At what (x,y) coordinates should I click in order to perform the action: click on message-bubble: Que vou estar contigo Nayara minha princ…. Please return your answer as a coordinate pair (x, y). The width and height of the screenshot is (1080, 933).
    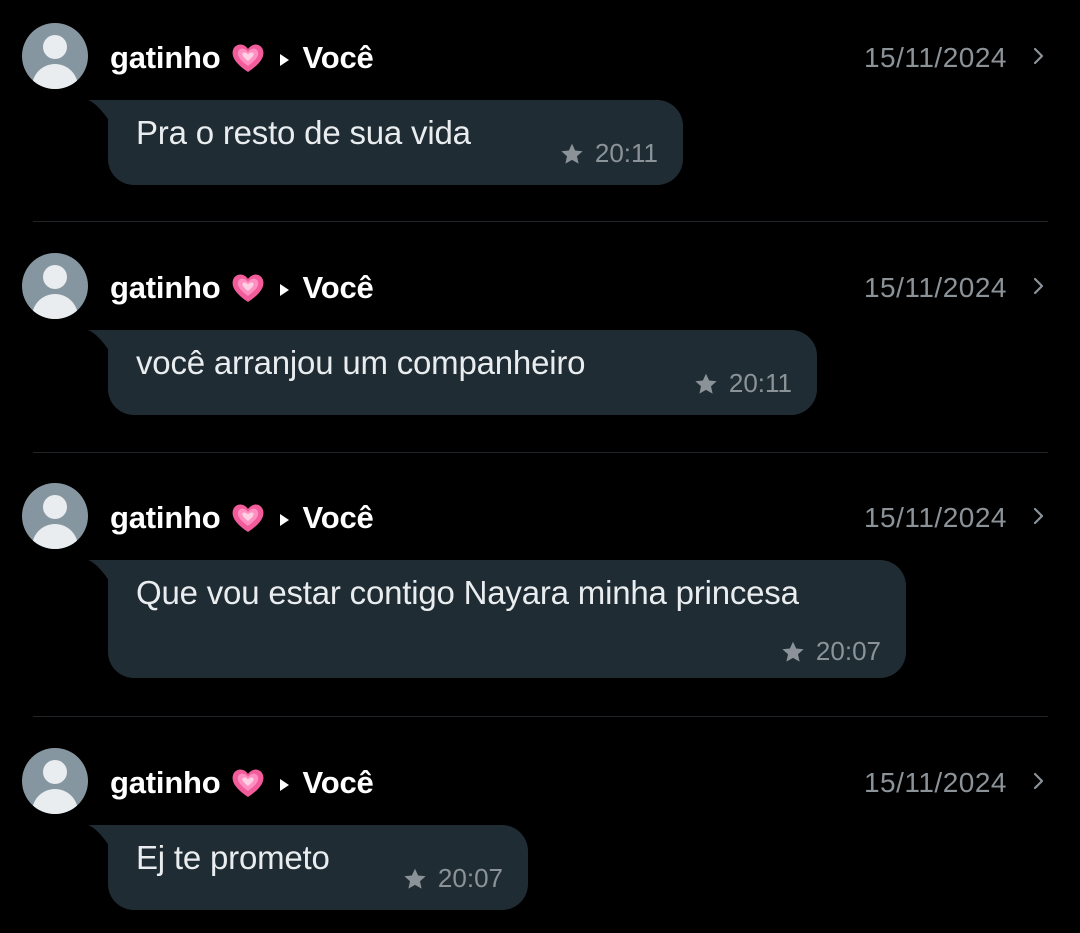
    Looking at the image, I should click on (497, 619).